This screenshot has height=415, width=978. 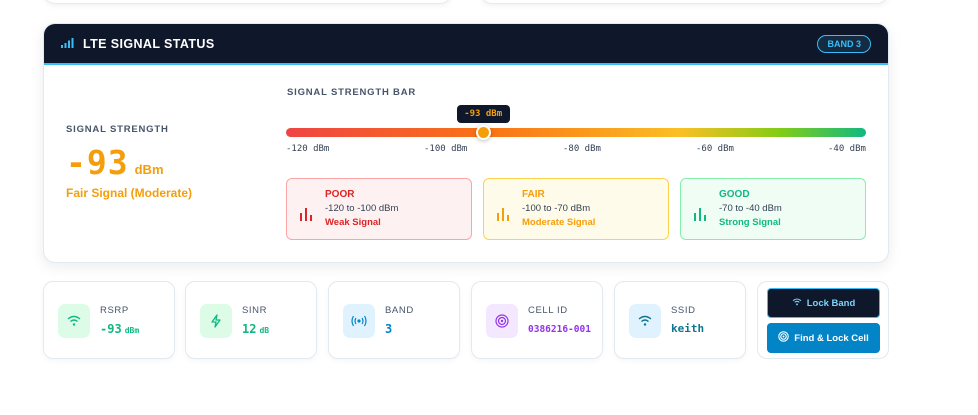 What do you see at coordinates (352, 92) in the screenshot?
I see `bar-title: SIGNAL STRENGTH BAR` at bounding box center [352, 92].